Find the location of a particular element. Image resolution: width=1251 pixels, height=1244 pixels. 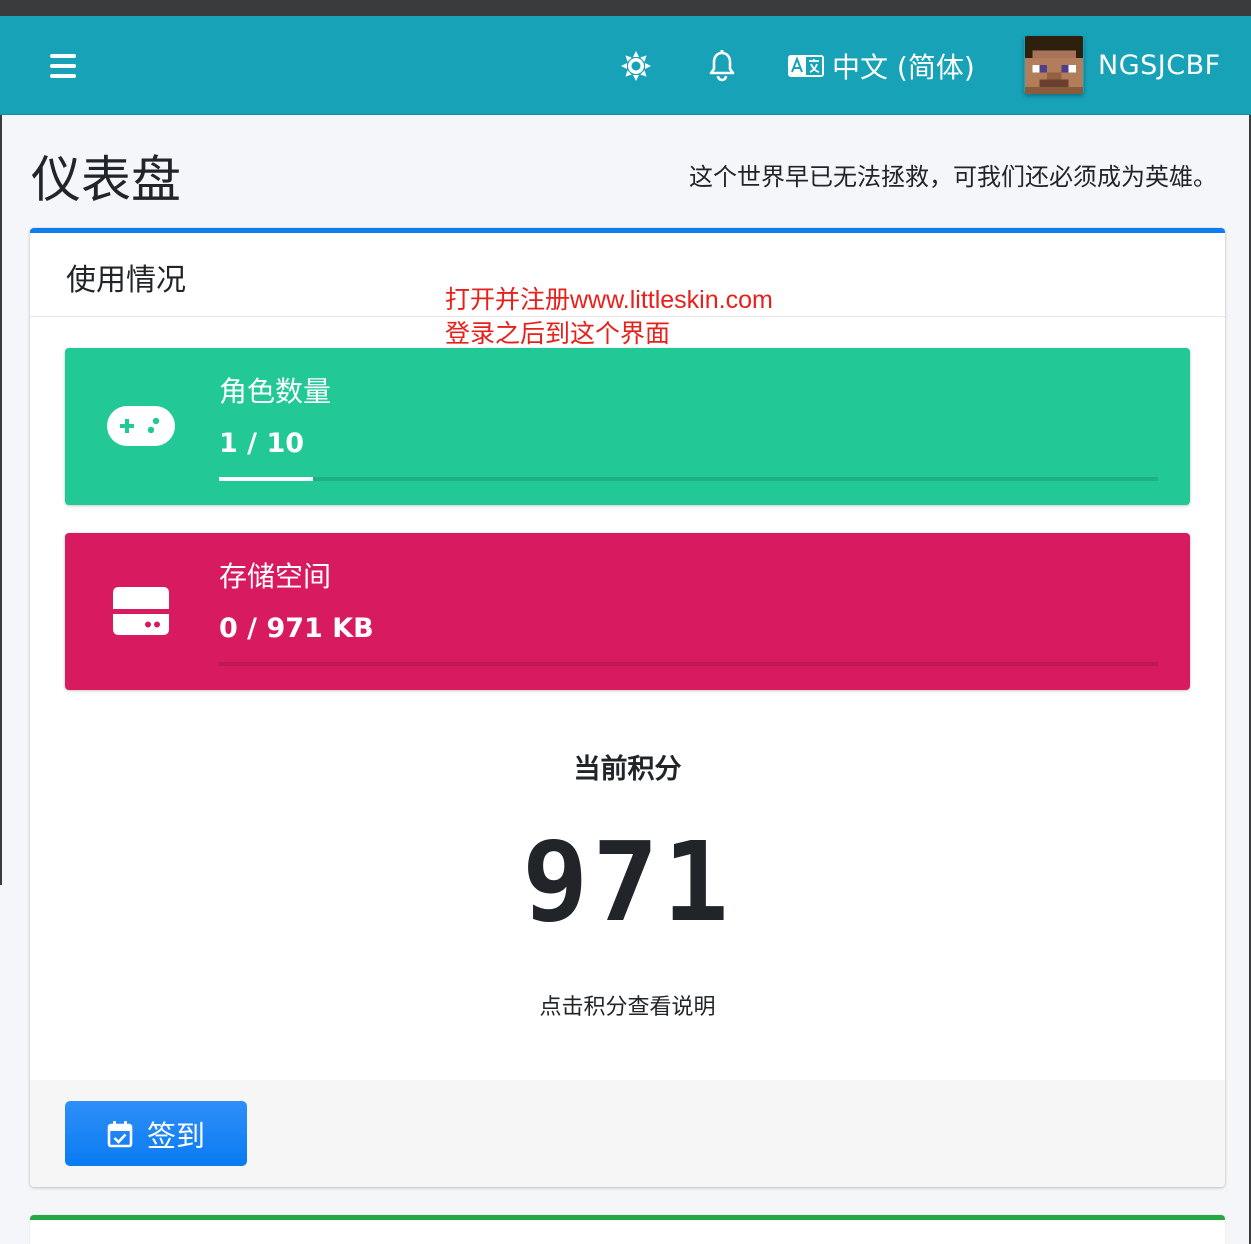

storage-progress is located at coordinates (688, 664).